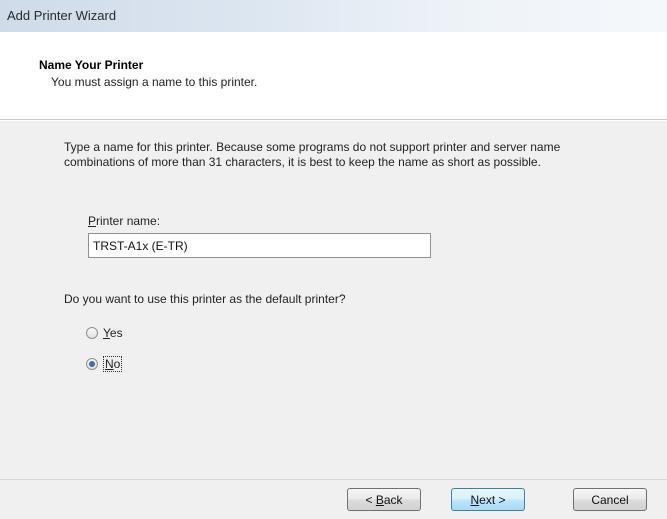  I want to click on title-bar: Add Printer Wizard, so click(333, 16).